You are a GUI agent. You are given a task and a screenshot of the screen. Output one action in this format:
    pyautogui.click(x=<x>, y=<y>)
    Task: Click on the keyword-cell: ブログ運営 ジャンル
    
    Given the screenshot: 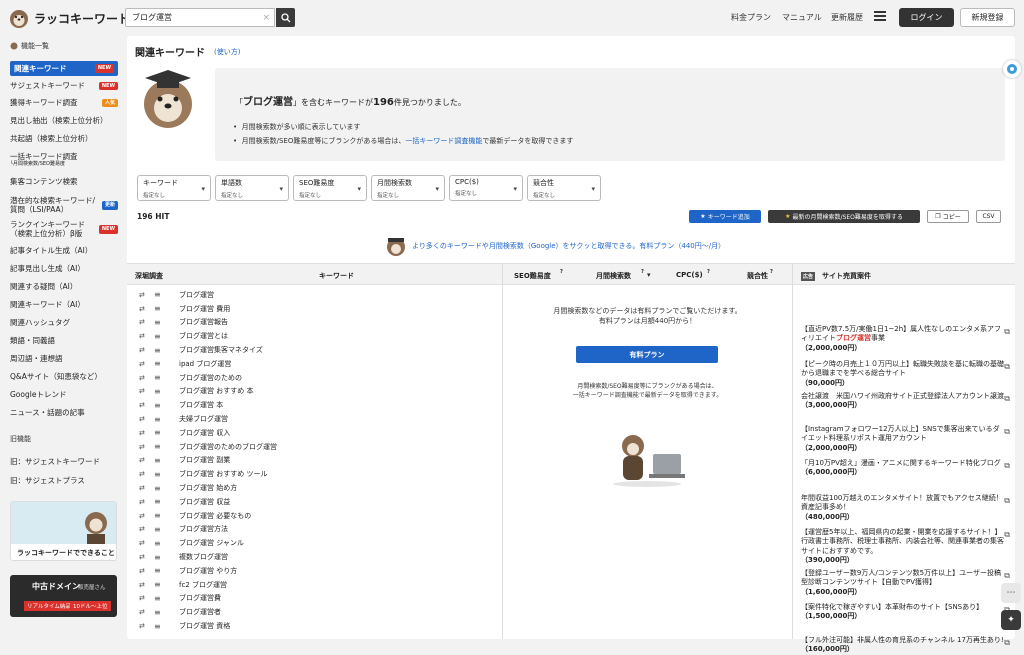 What is the action you would take?
    pyautogui.click(x=211, y=543)
    